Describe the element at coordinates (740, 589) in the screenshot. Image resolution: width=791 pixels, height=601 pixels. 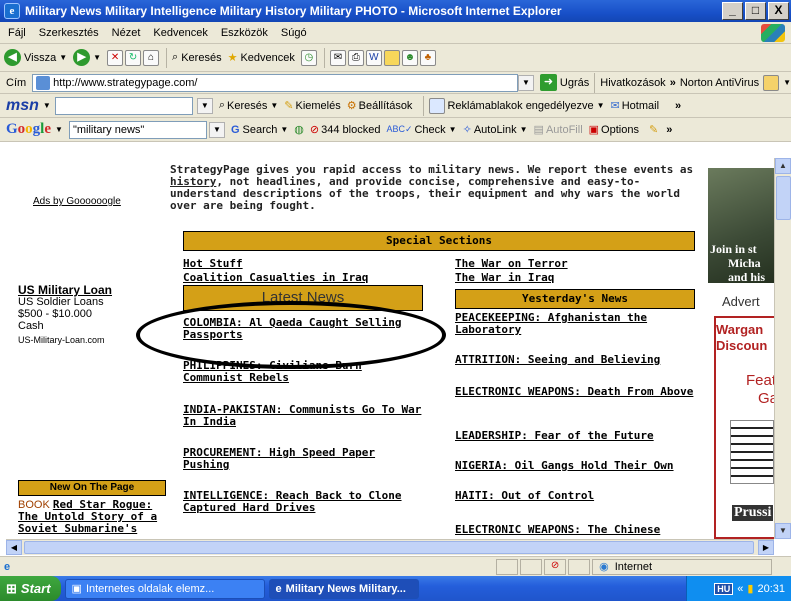
I see `tray-expand-icon: «` at that location.